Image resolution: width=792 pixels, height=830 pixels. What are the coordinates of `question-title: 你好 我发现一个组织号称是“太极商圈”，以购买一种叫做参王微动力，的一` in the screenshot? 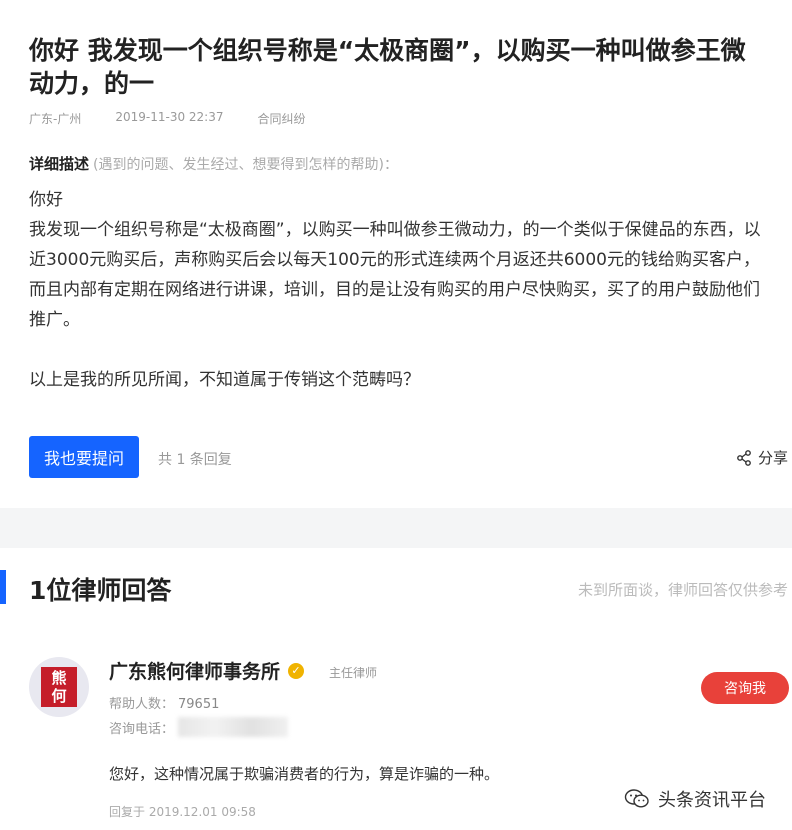 It's located at (387, 67).